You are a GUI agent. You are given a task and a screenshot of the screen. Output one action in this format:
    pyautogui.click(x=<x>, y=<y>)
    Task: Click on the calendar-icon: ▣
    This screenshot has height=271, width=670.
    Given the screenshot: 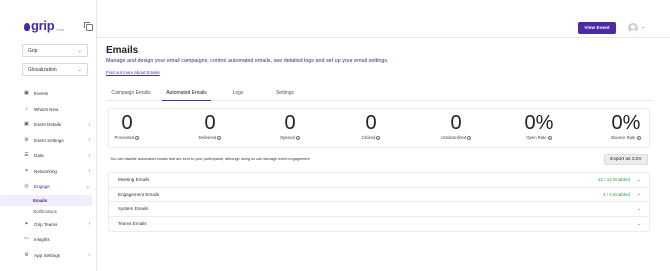 What is the action you would take?
    pyautogui.click(x=26, y=124)
    